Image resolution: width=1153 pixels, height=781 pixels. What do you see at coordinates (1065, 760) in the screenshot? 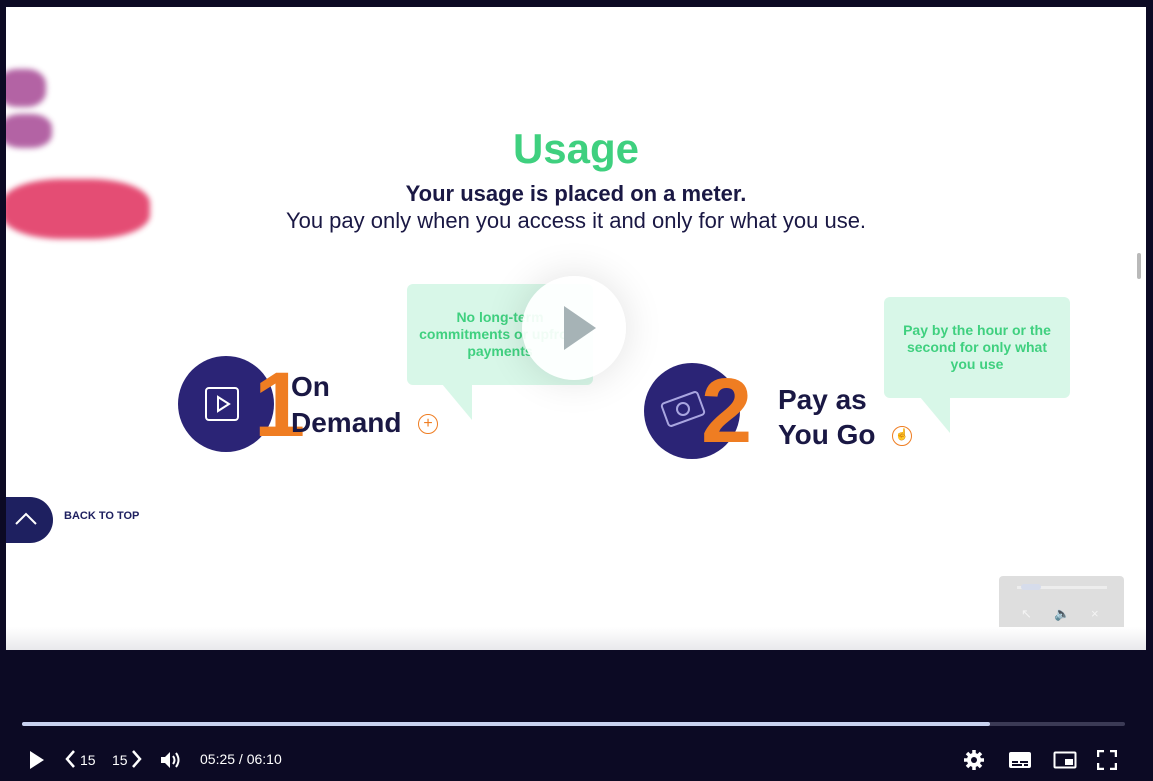
I see `picture-in-picture-icon` at bounding box center [1065, 760].